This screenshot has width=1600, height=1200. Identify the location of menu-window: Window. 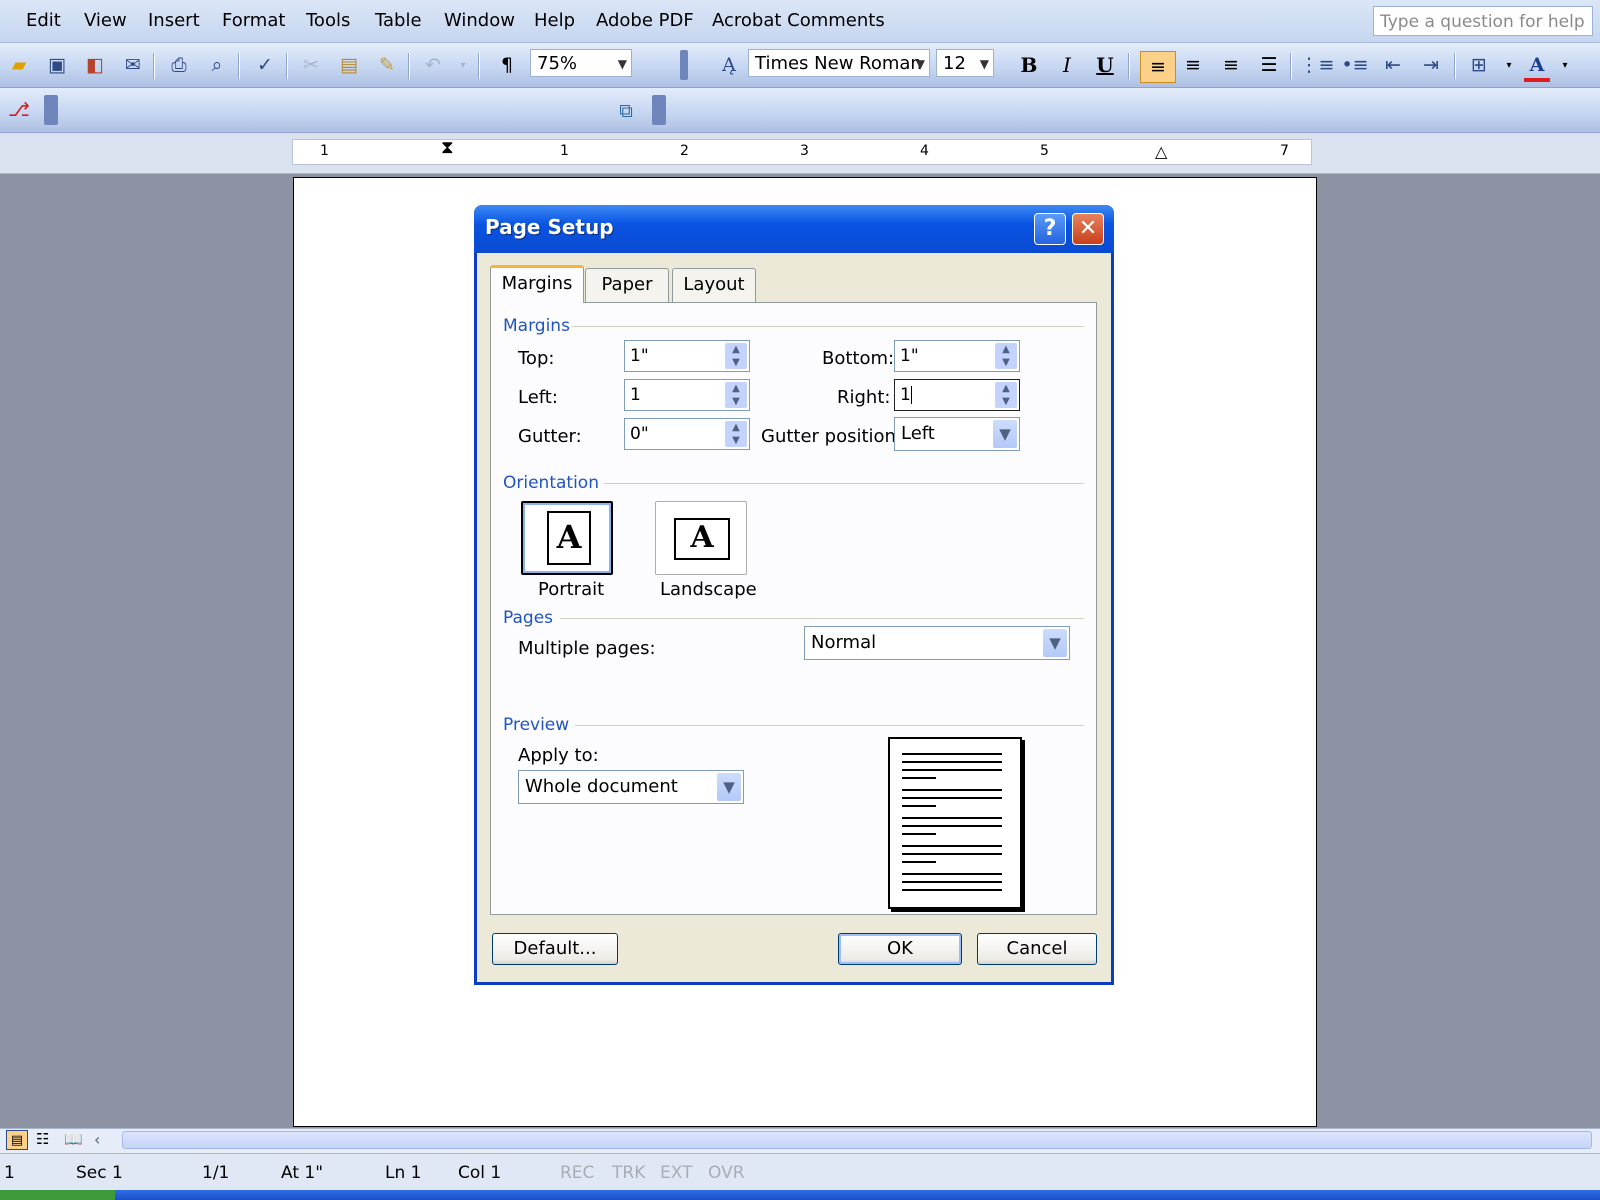
(479, 20).